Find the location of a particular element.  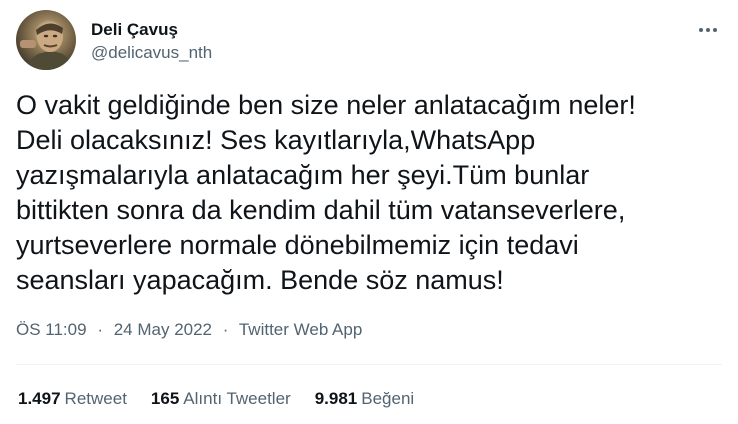

retweet-label: Retweet is located at coordinates (95, 398).